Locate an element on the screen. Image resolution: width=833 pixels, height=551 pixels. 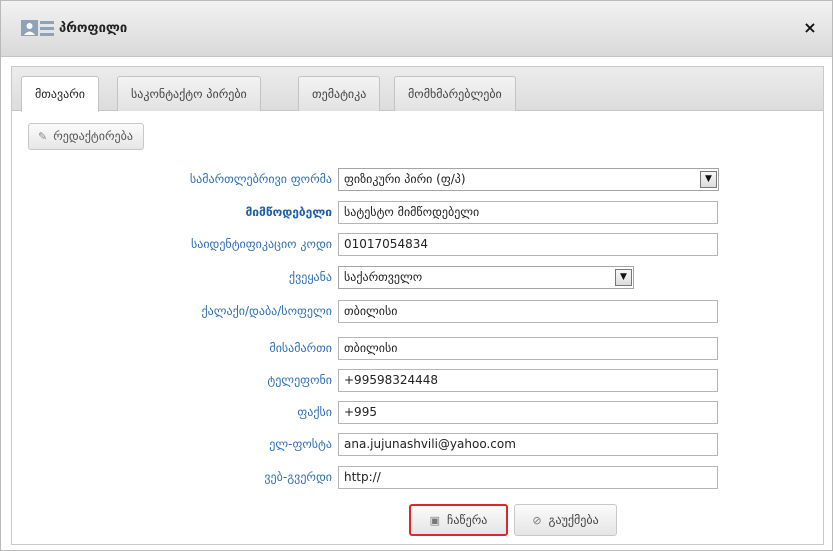
tab-topics: თემატიკა is located at coordinates (339, 93).